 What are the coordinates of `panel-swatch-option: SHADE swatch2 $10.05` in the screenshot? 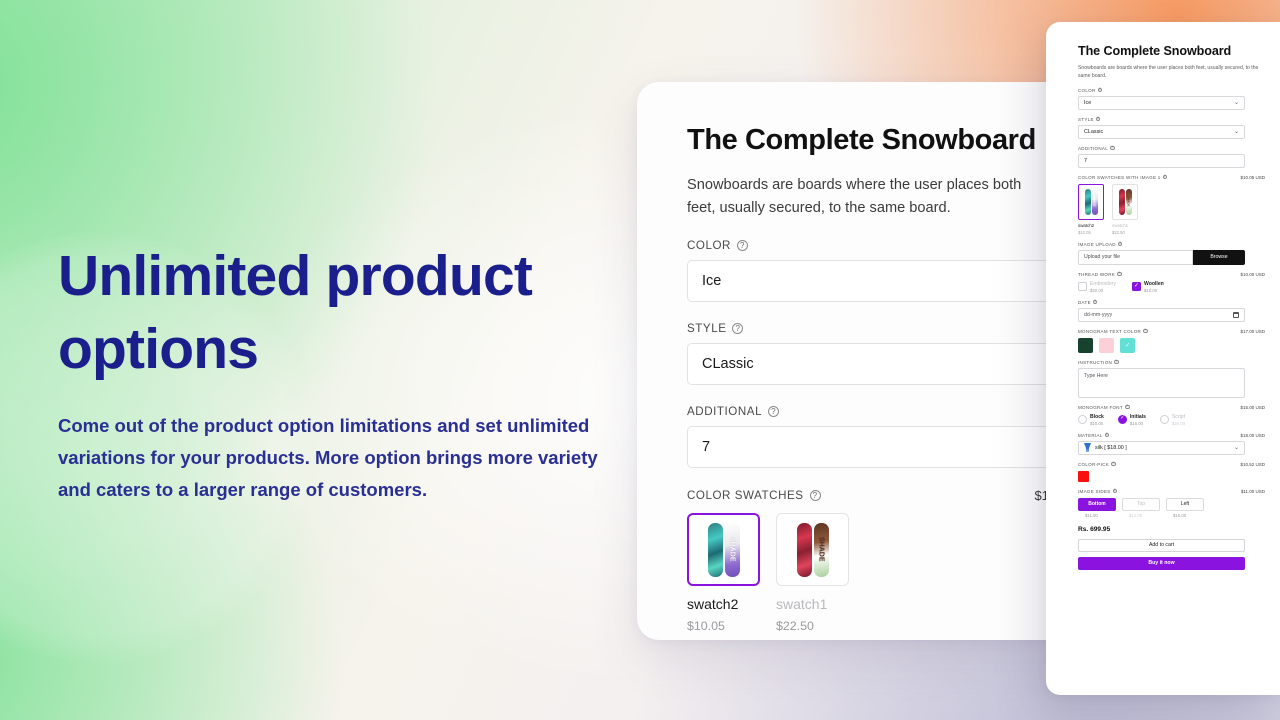 It's located at (1091, 209).